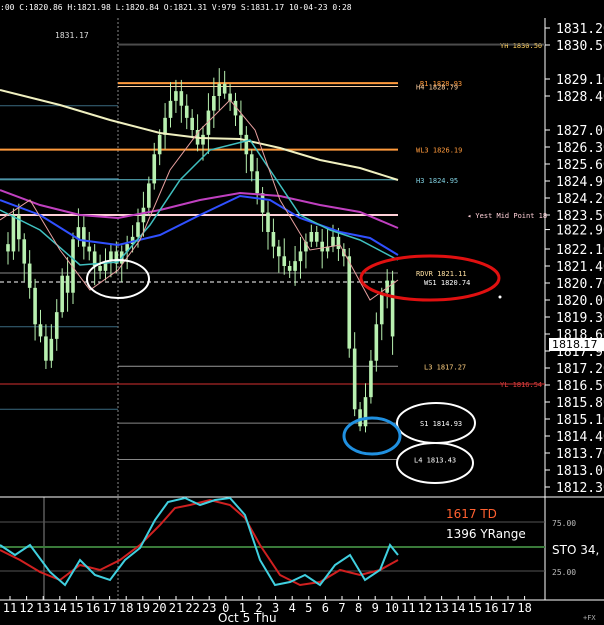 This screenshot has height=625, width=604. I want to click on time-tick-label: 22, so click(192, 608).